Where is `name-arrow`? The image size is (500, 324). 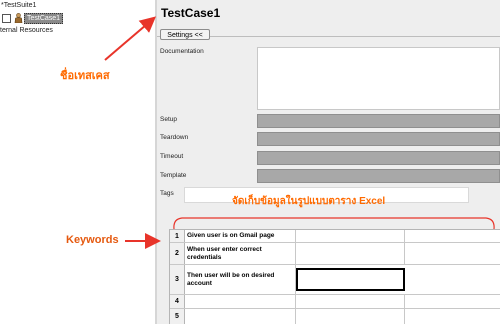 name-arrow is located at coordinates (130, 38).